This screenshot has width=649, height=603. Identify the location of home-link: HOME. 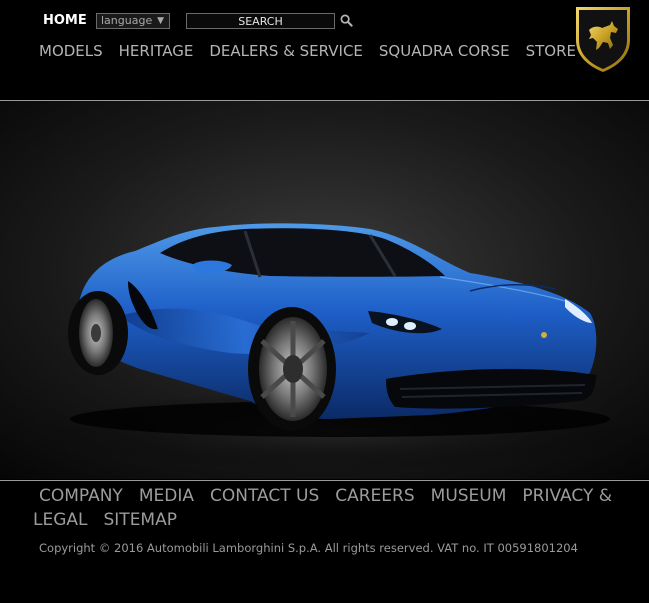
(65, 20).